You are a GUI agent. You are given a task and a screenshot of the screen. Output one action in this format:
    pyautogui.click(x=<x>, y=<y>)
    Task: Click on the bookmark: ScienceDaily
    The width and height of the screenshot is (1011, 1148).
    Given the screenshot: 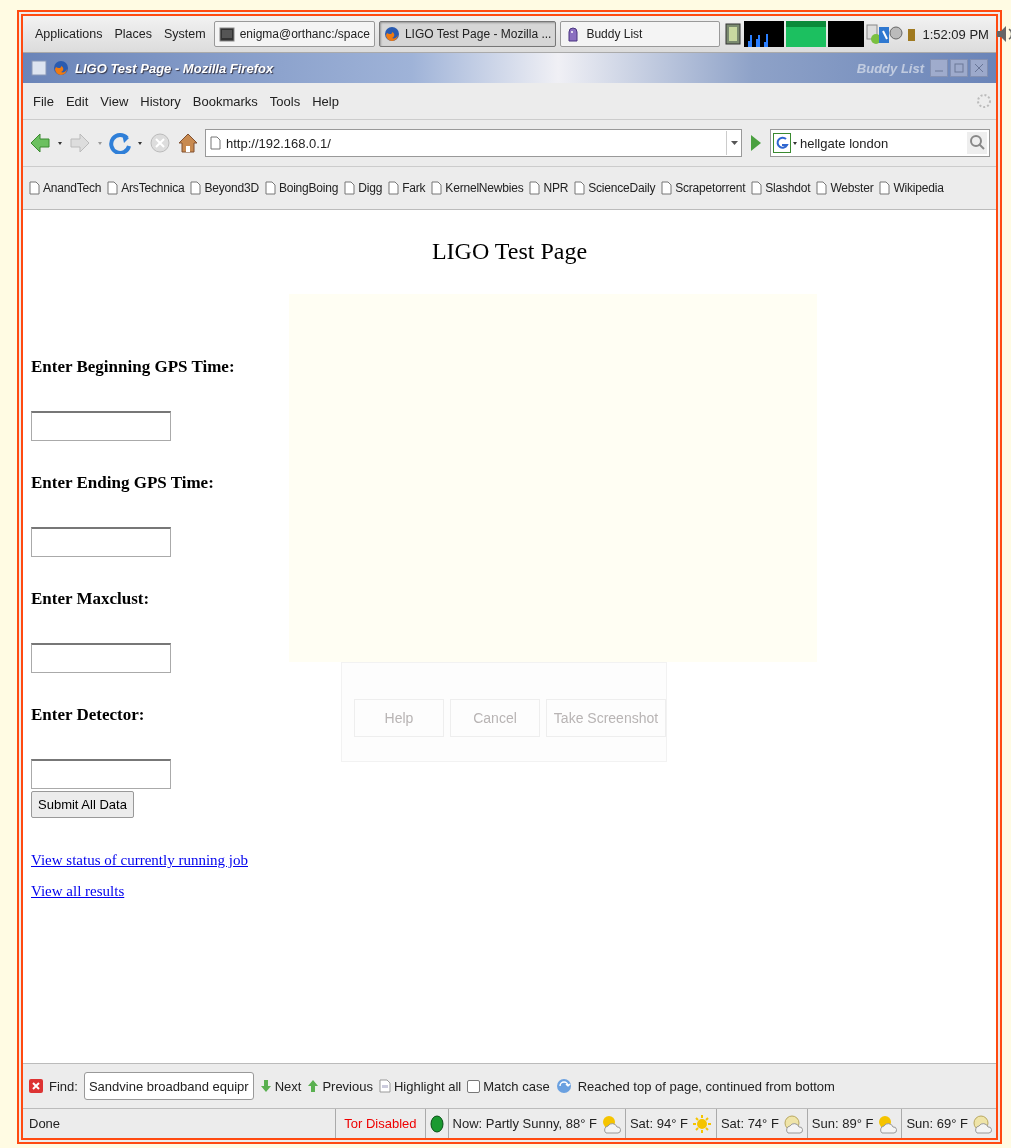 What is the action you would take?
    pyautogui.click(x=615, y=188)
    